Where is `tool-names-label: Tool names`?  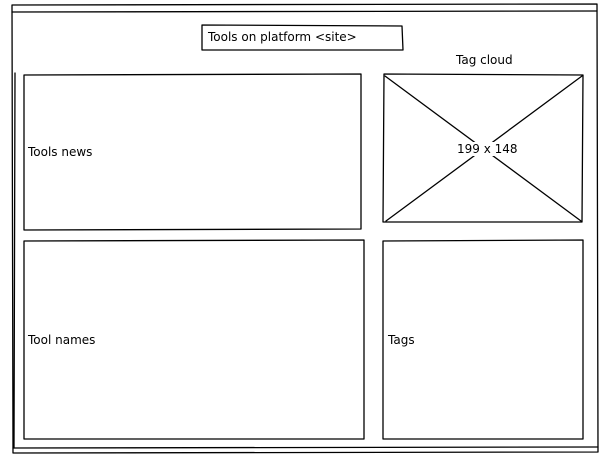
tool-names-label: Tool names is located at coordinates (62, 340).